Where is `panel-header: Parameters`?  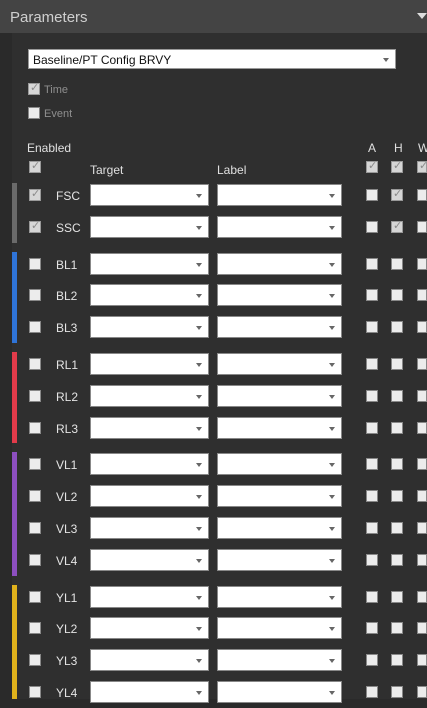
panel-header: Parameters is located at coordinates (213, 16).